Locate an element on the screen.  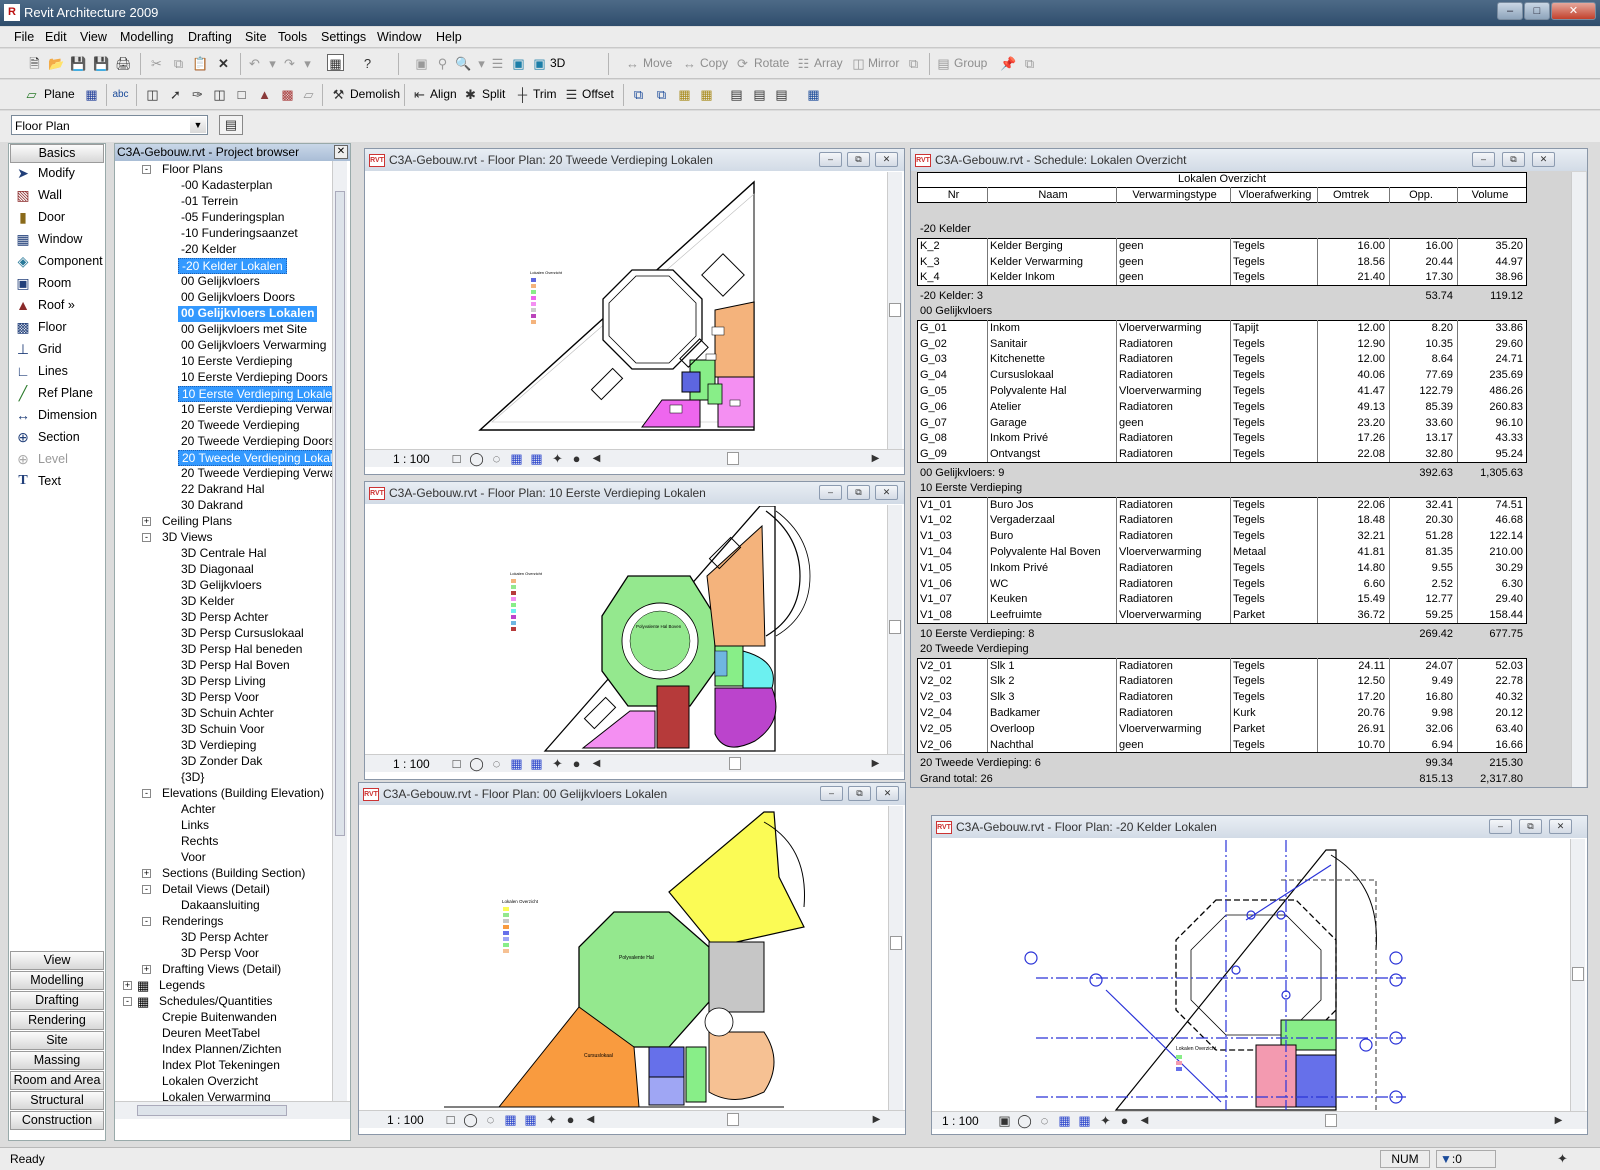
schedule-cell: 23.20 is located at coordinates (1351, 423).